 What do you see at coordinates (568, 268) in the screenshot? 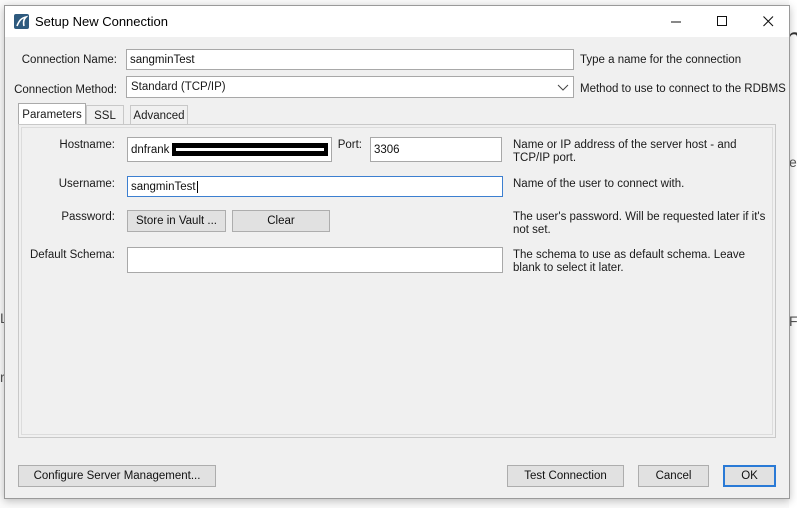
I see `default-schema-help-line-2: blank to select it later.` at bounding box center [568, 268].